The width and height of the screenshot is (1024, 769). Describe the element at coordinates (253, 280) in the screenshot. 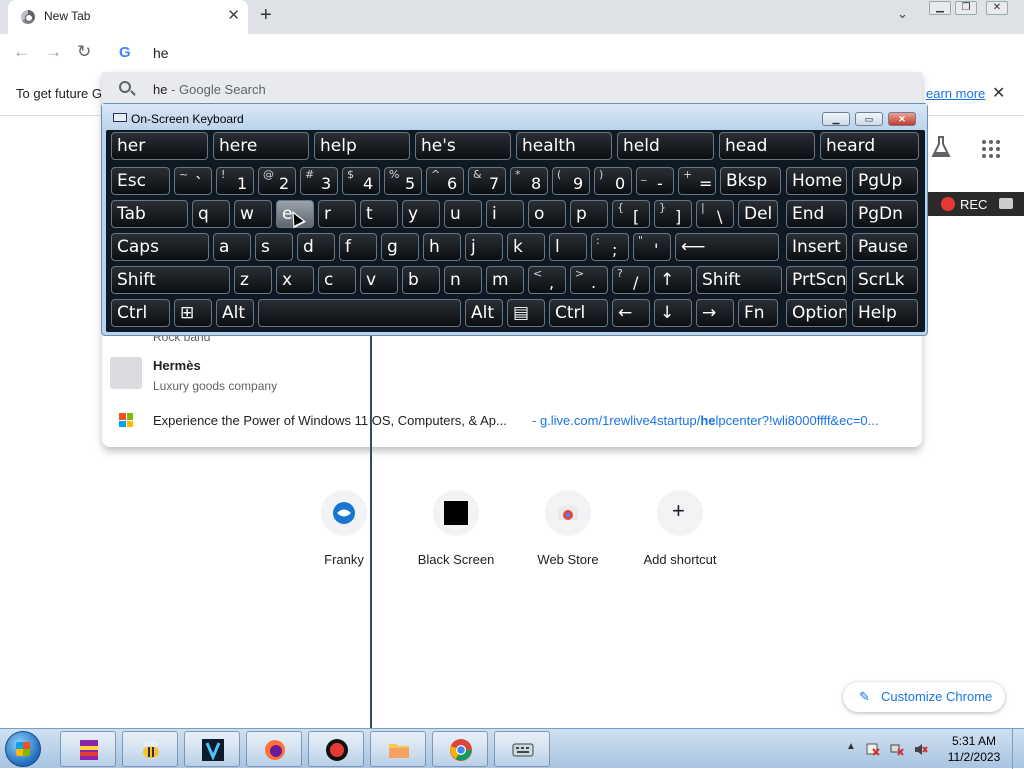

I see `key-z: z` at that location.